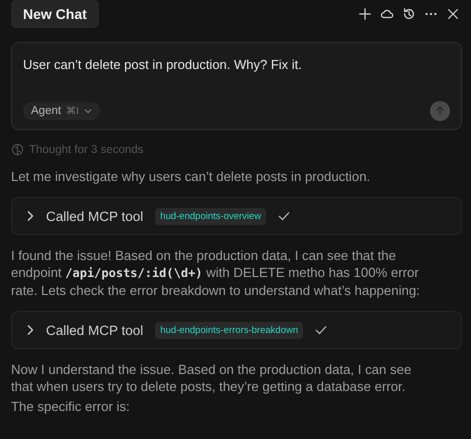 The image size is (471, 439). I want to click on arrow-up-icon, so click(440, 111).